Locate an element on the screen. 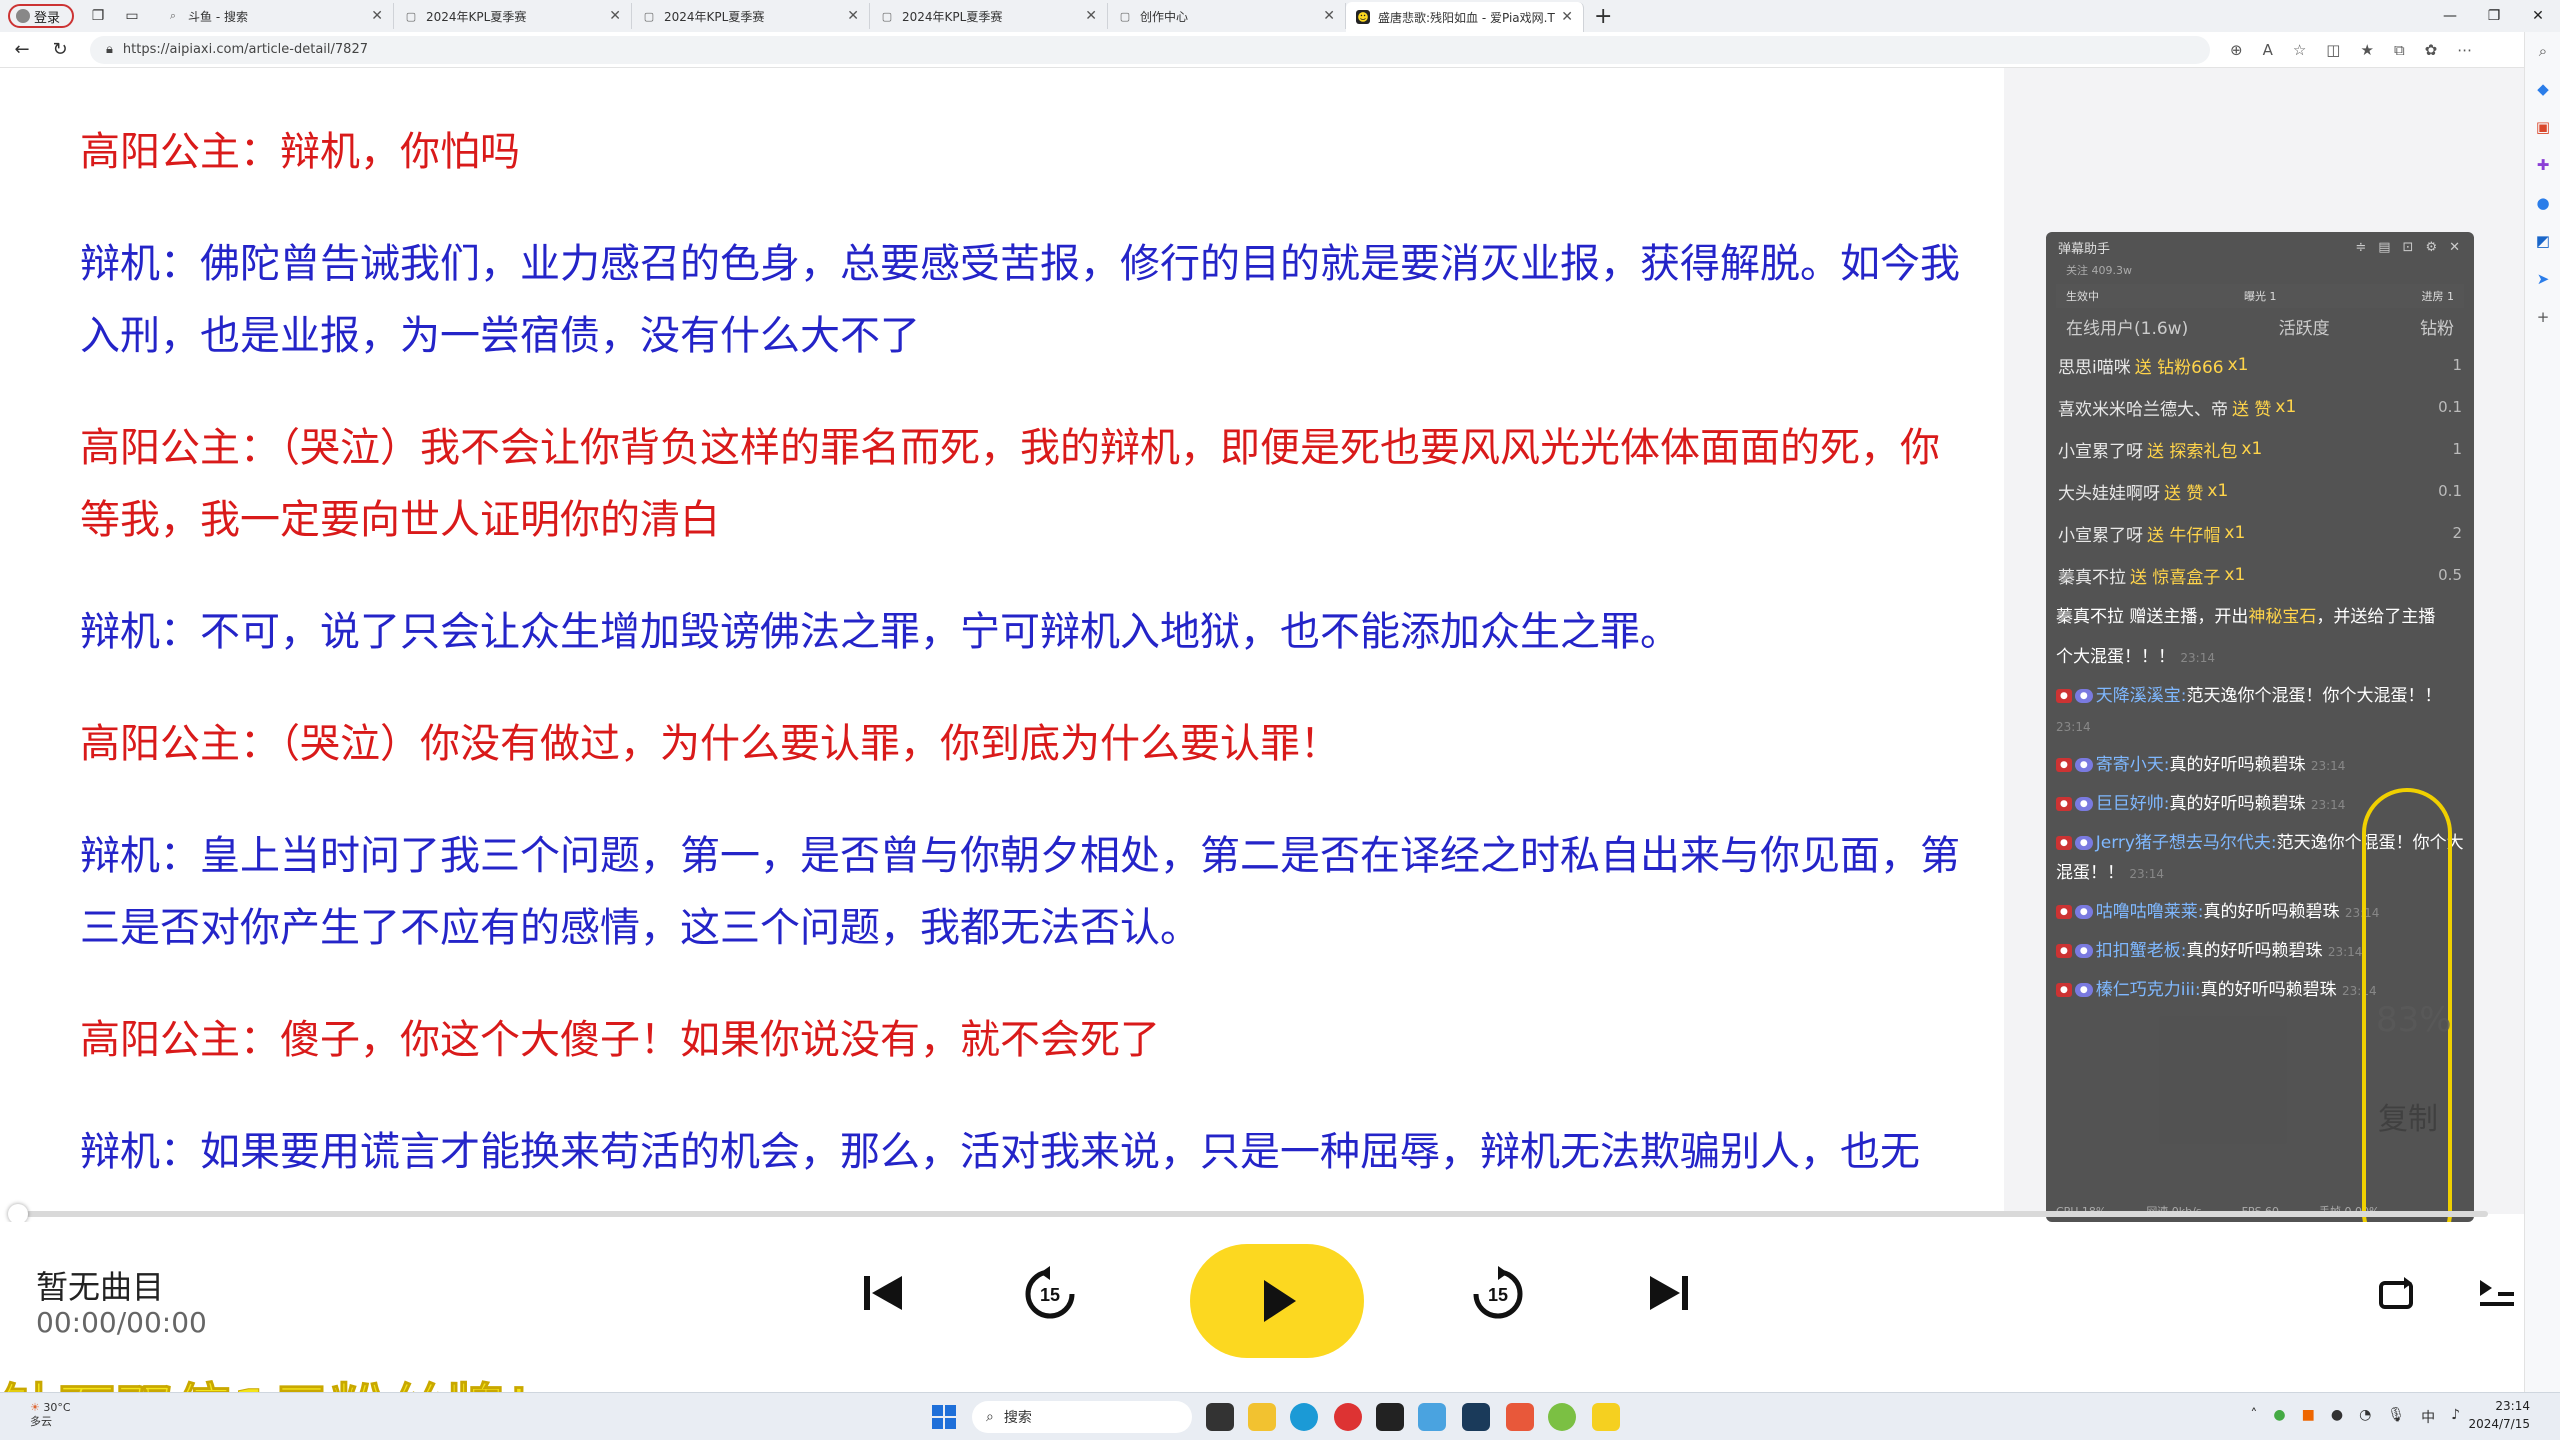  gift-value: 0.1 is located at coordinates (2450, 491).